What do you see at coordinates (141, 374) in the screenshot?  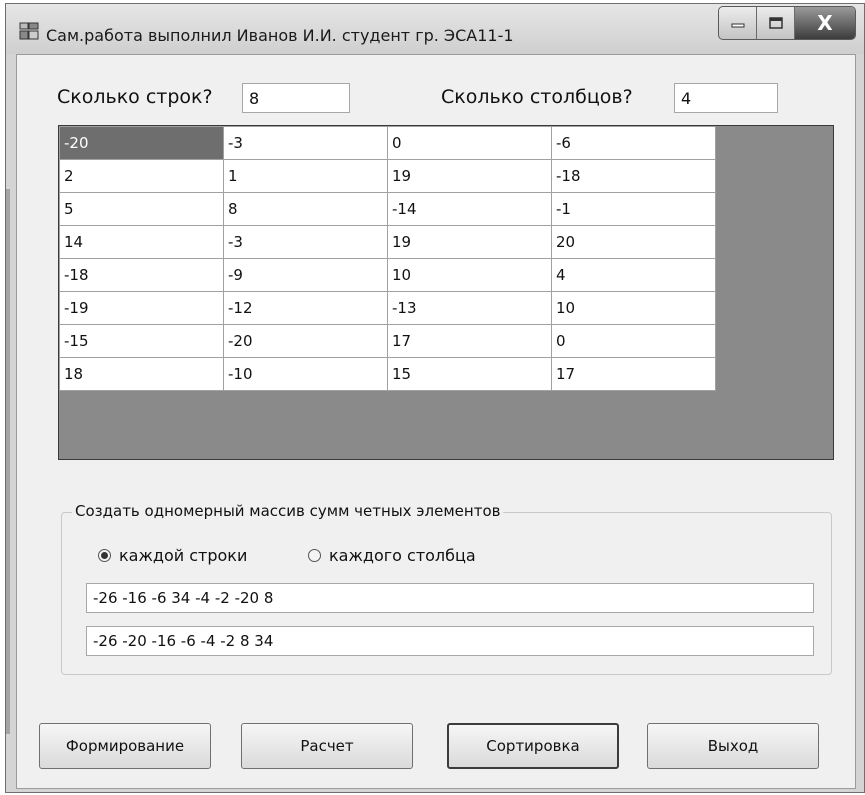 I see `grid-cell: 18` at bounding box center [141, 374].